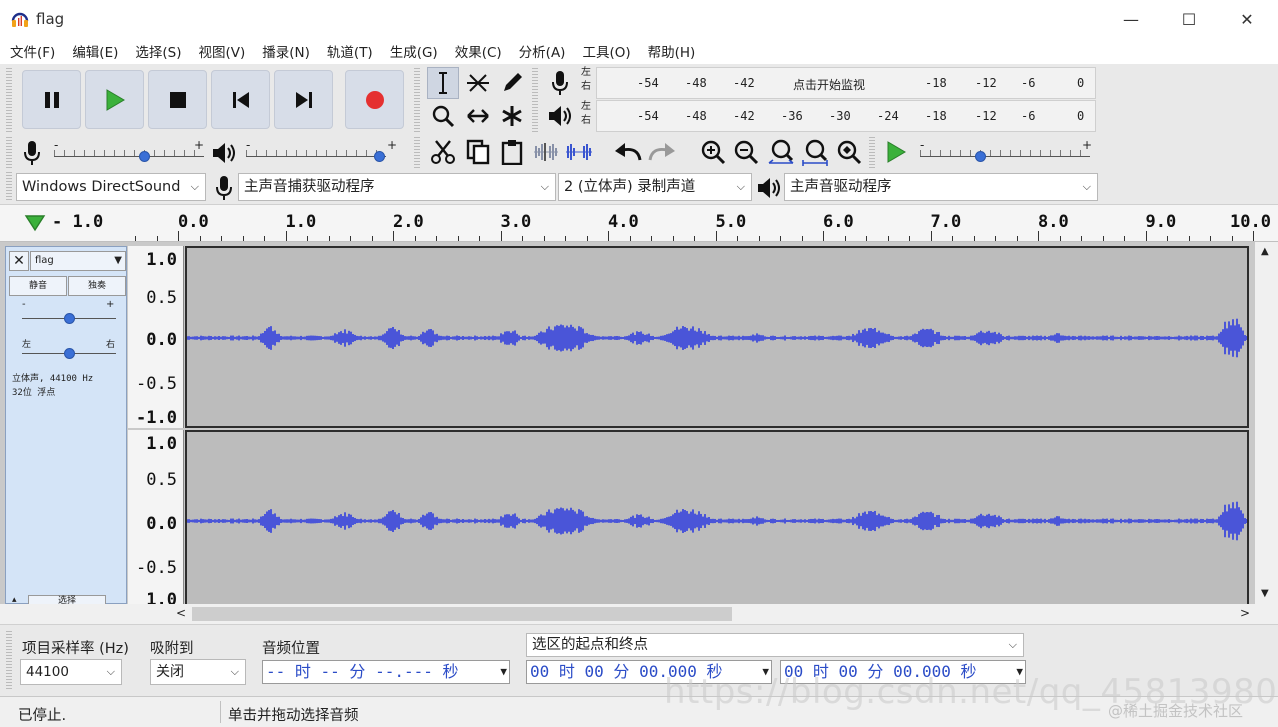 This screenshot has height=727, width=1278. What do you see at coordinates (240, 99) in the screenshot?
I see `skip-to-start-button` at bounding box center [240, 99].